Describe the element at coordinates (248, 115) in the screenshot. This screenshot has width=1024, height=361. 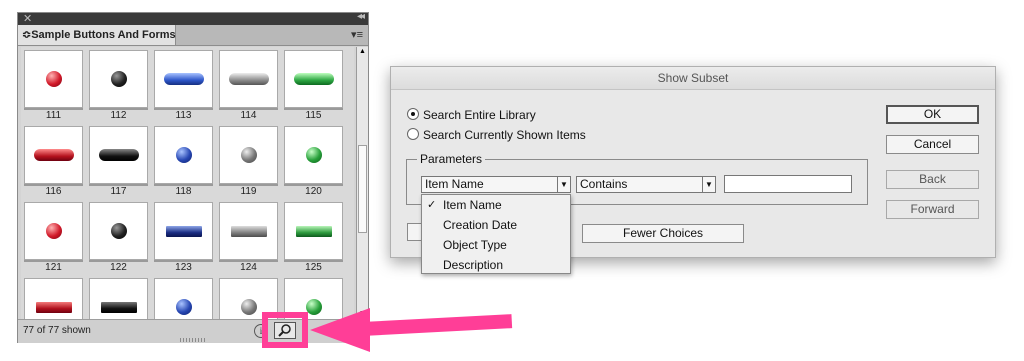
I see `item-label: 114` at that location.